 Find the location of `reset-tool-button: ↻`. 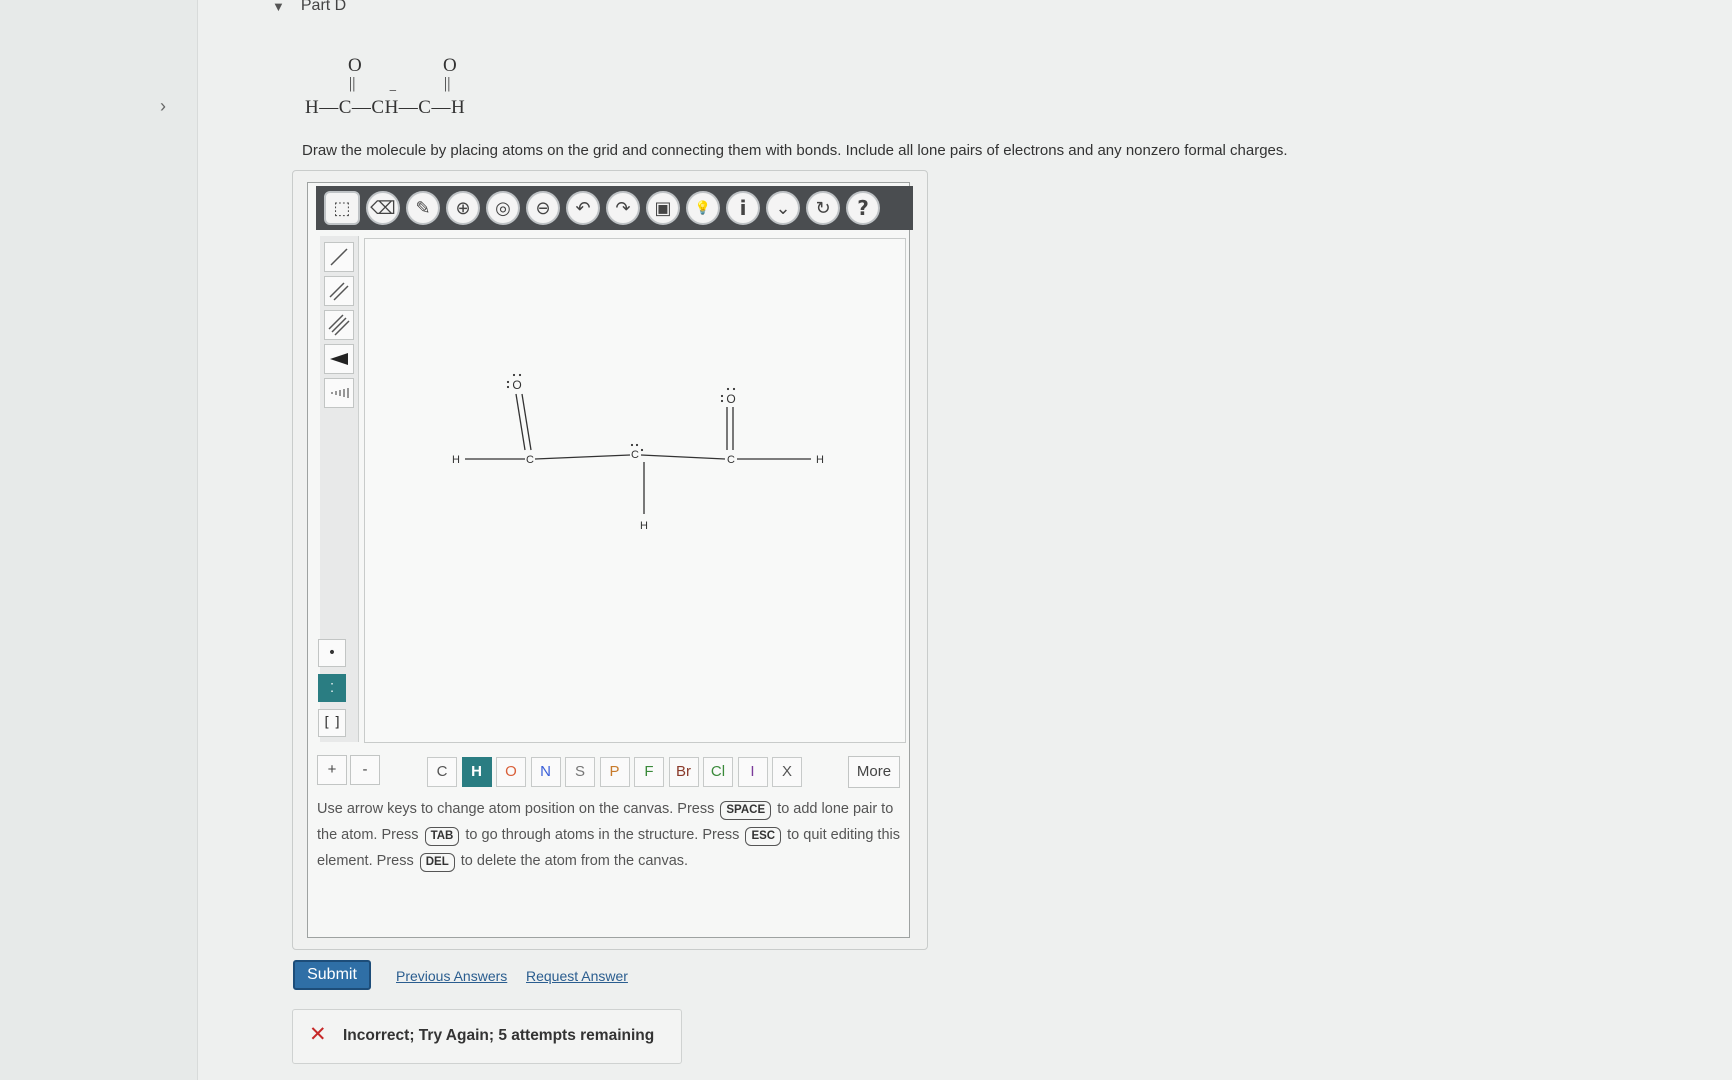

reset-tool-button: ↻ is located at coordinates (823, 208).